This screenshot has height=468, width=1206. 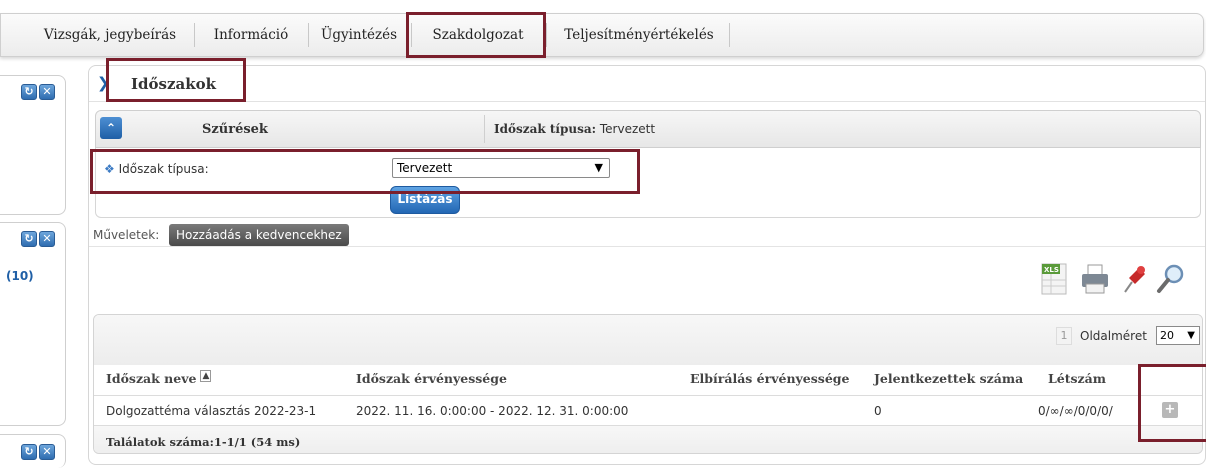 I want to click on highlight-box-plus, so click(x=1172, y=403).